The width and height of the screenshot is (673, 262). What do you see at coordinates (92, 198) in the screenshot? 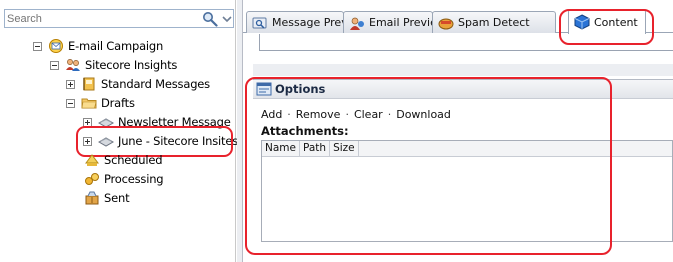
I see `sent-icon` at bounding box center [92, 198].